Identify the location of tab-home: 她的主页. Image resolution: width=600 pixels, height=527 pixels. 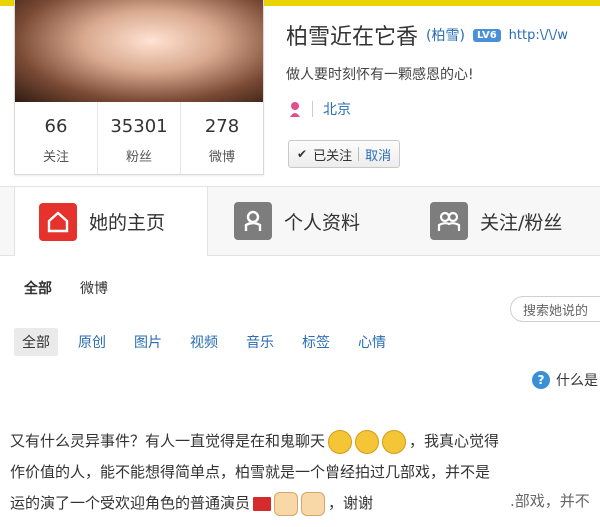
(111, 221).